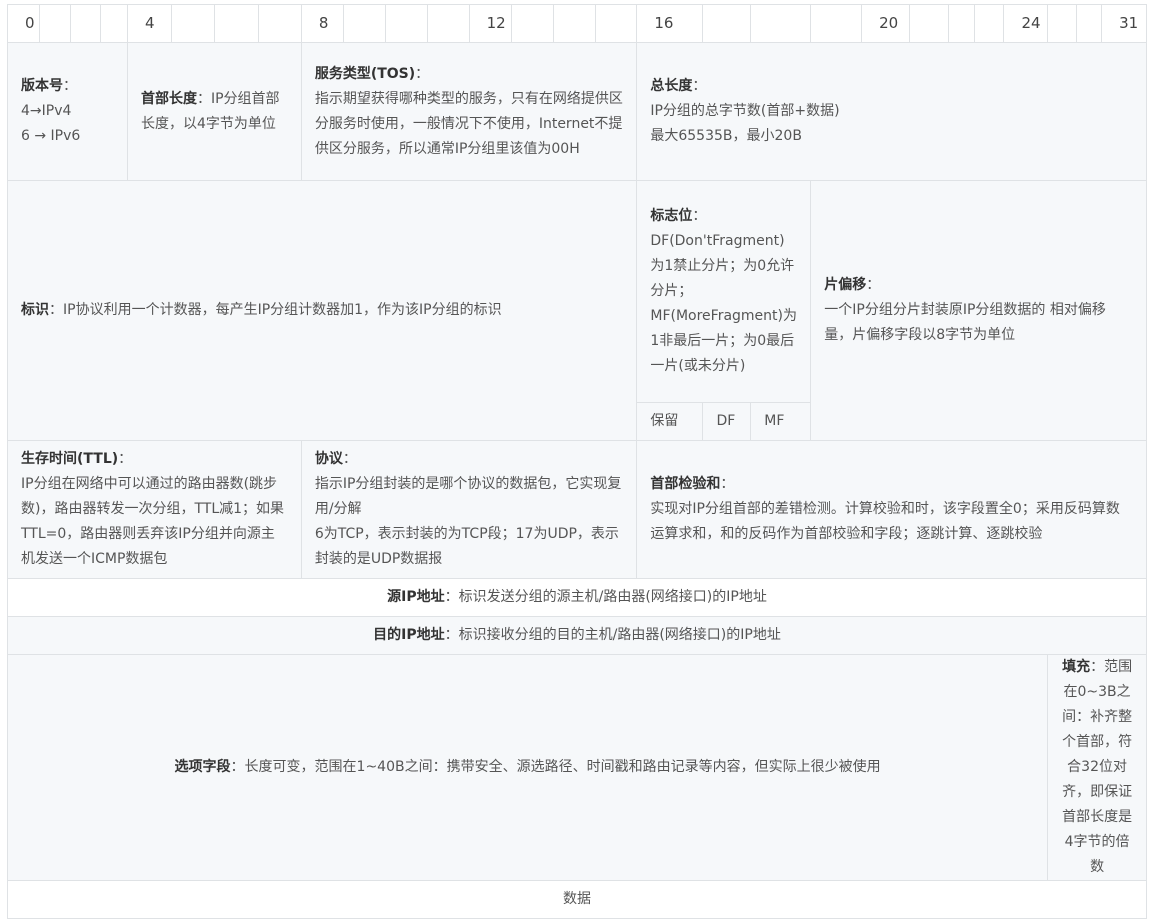 Image resolution: width=1156 pixels, height=919 pixels. Describe the element at coordinates (42, 86) in the screenshot. I see `version-label: 版本号` at that location.